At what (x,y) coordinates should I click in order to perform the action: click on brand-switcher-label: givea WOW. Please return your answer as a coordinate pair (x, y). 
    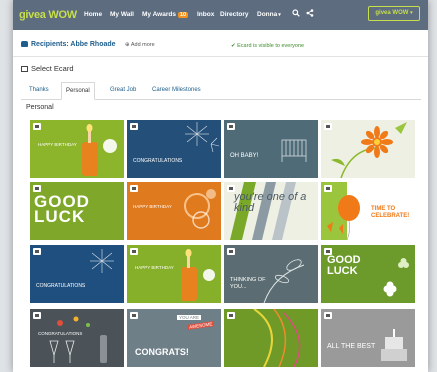
    Looking at the image, I should click on (392, 13).